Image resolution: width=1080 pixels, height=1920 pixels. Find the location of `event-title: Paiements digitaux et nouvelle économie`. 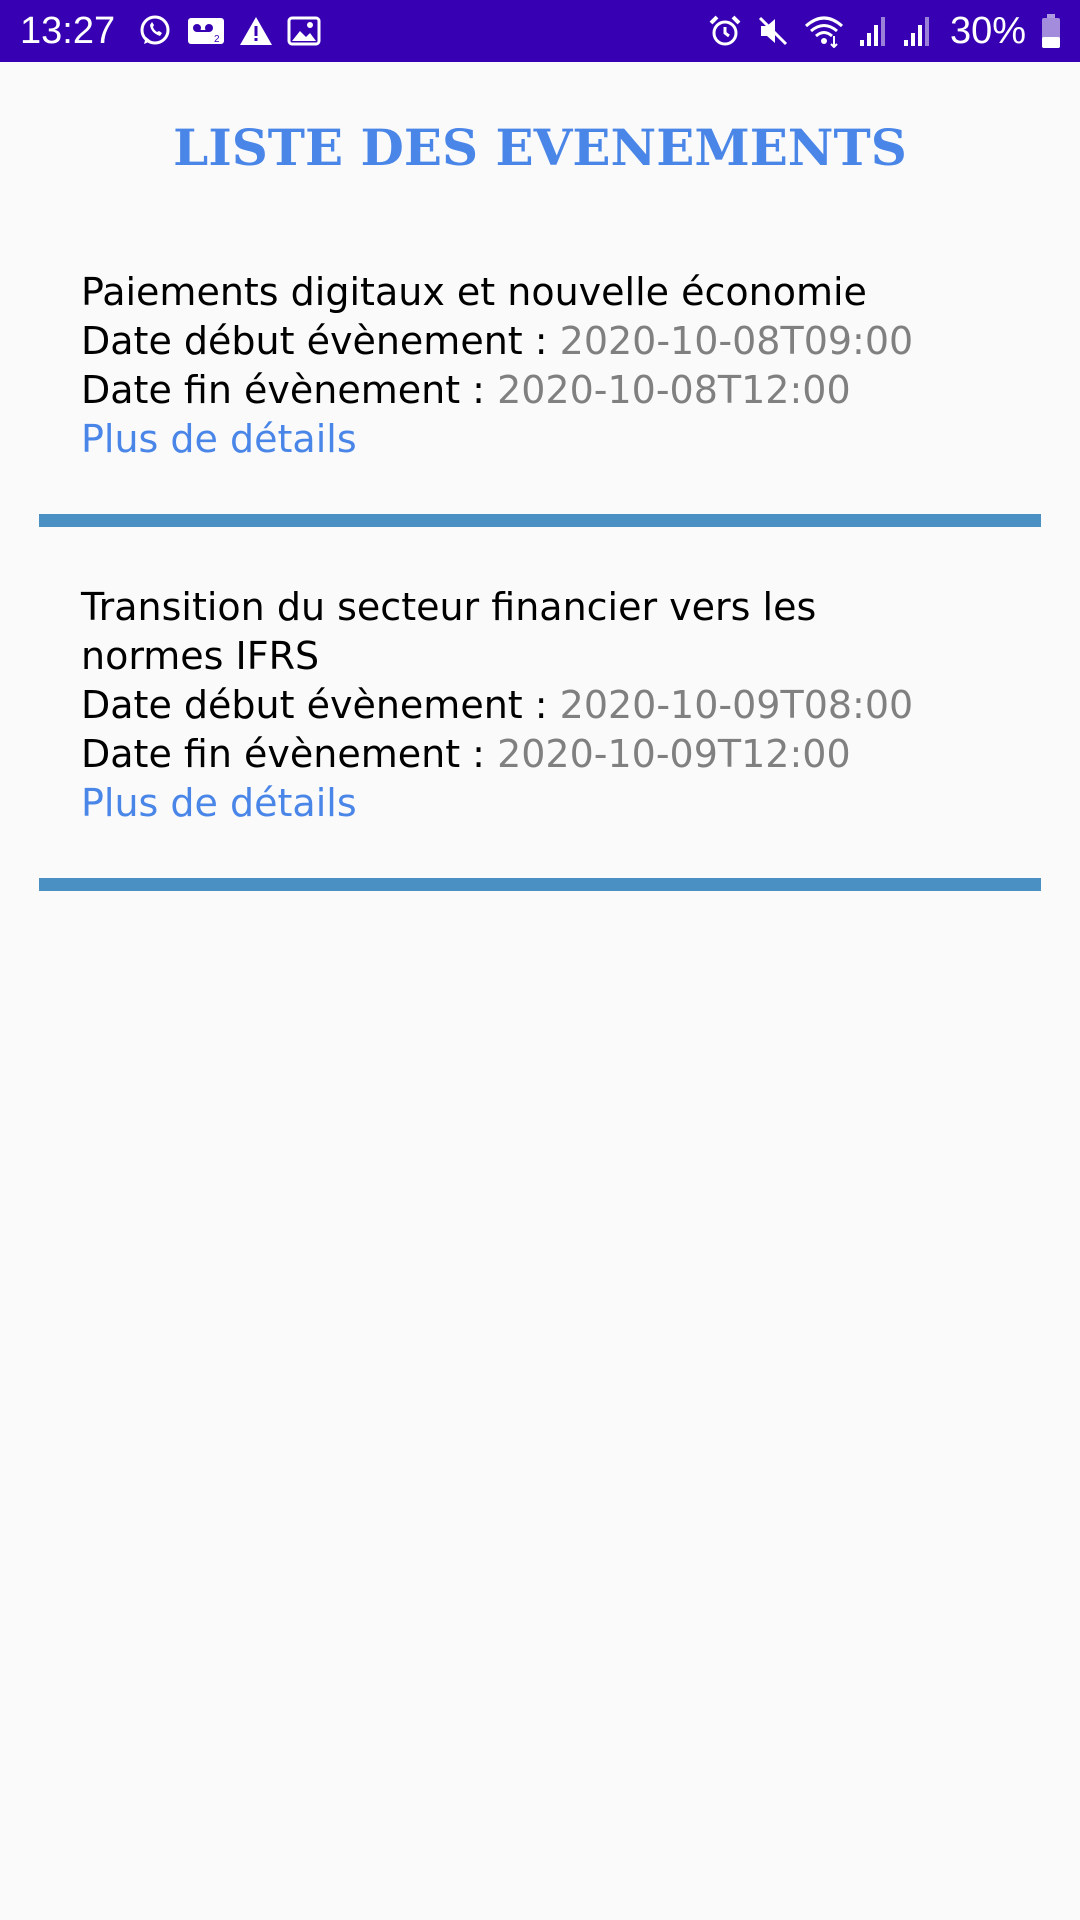

event-title: Paiements digitaux et nouvelle économie is located at coordinates (474, 292).